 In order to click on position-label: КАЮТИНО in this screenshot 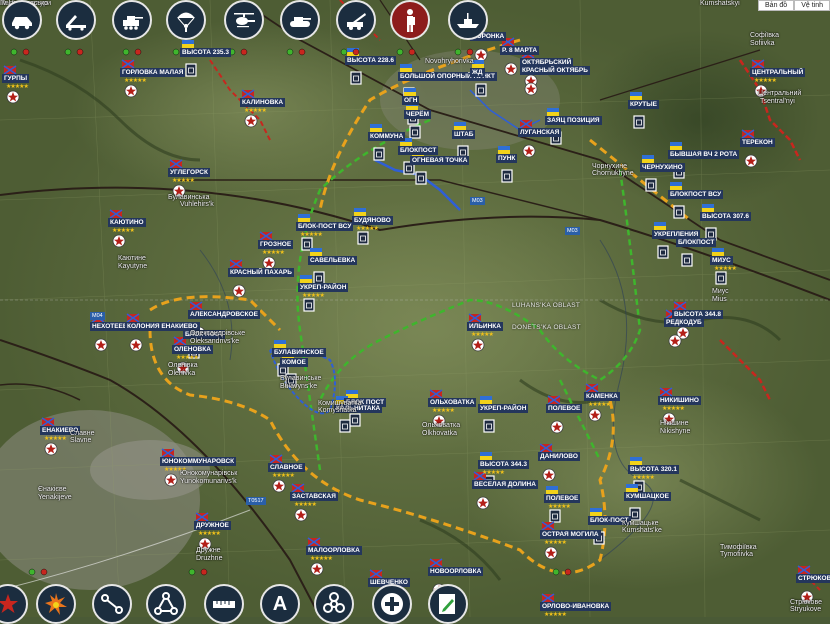, I will do `click(127, 222)`.